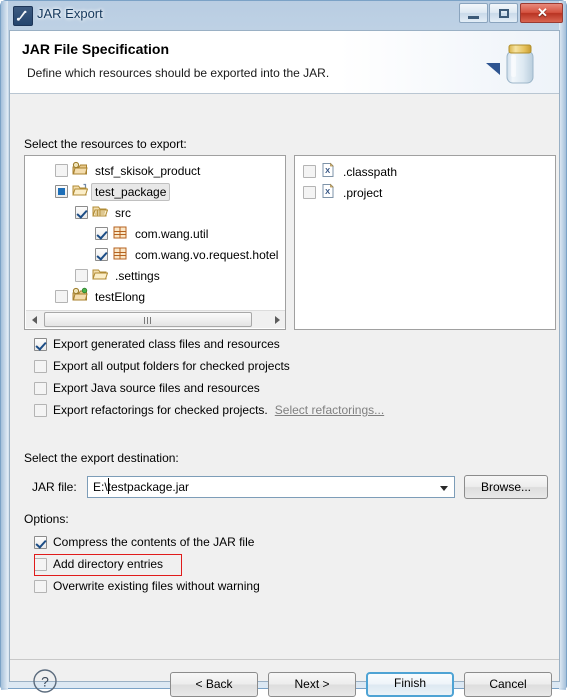 The image size is (567, 697). I want to click on tree-row-label: com.wang.vo.request.hotel, so click(207, 254).